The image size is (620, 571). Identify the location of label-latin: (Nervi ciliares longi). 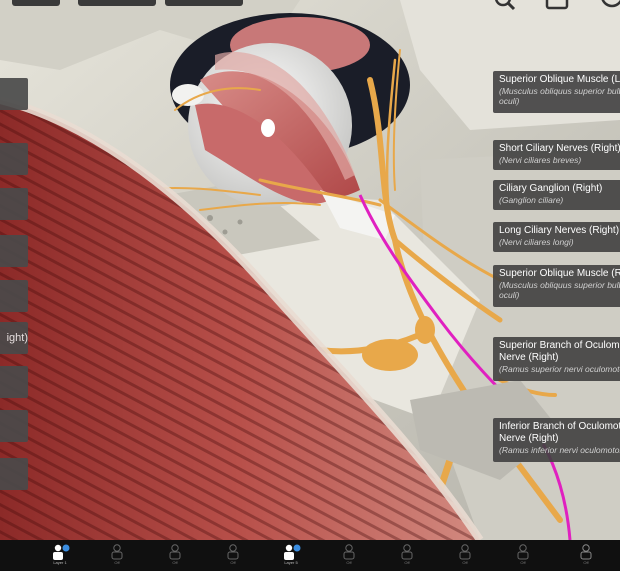
(536, 242).